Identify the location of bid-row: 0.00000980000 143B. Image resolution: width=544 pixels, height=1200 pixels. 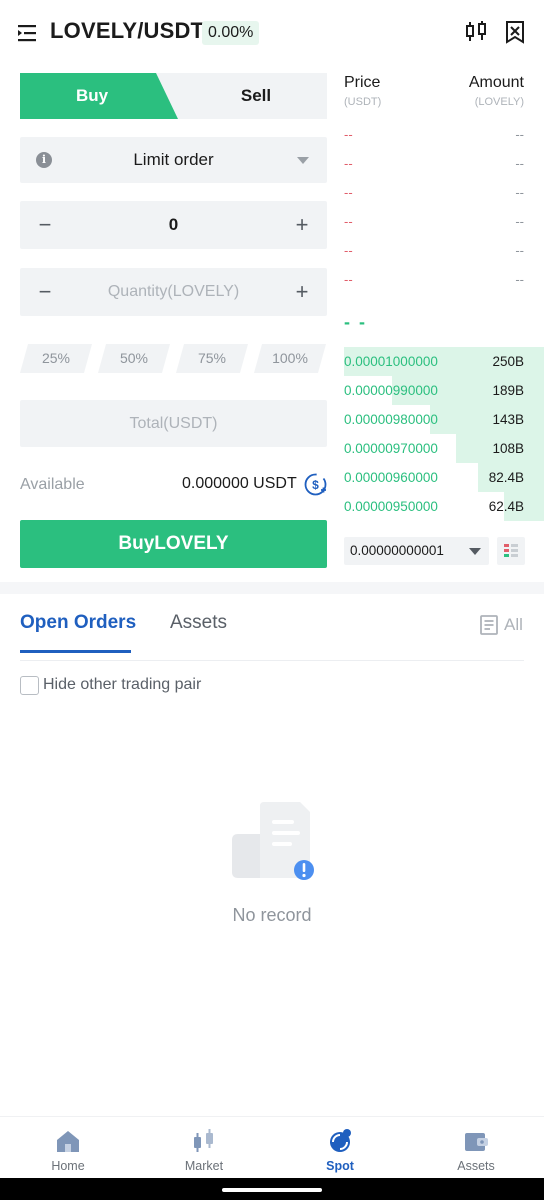
(444, 419).